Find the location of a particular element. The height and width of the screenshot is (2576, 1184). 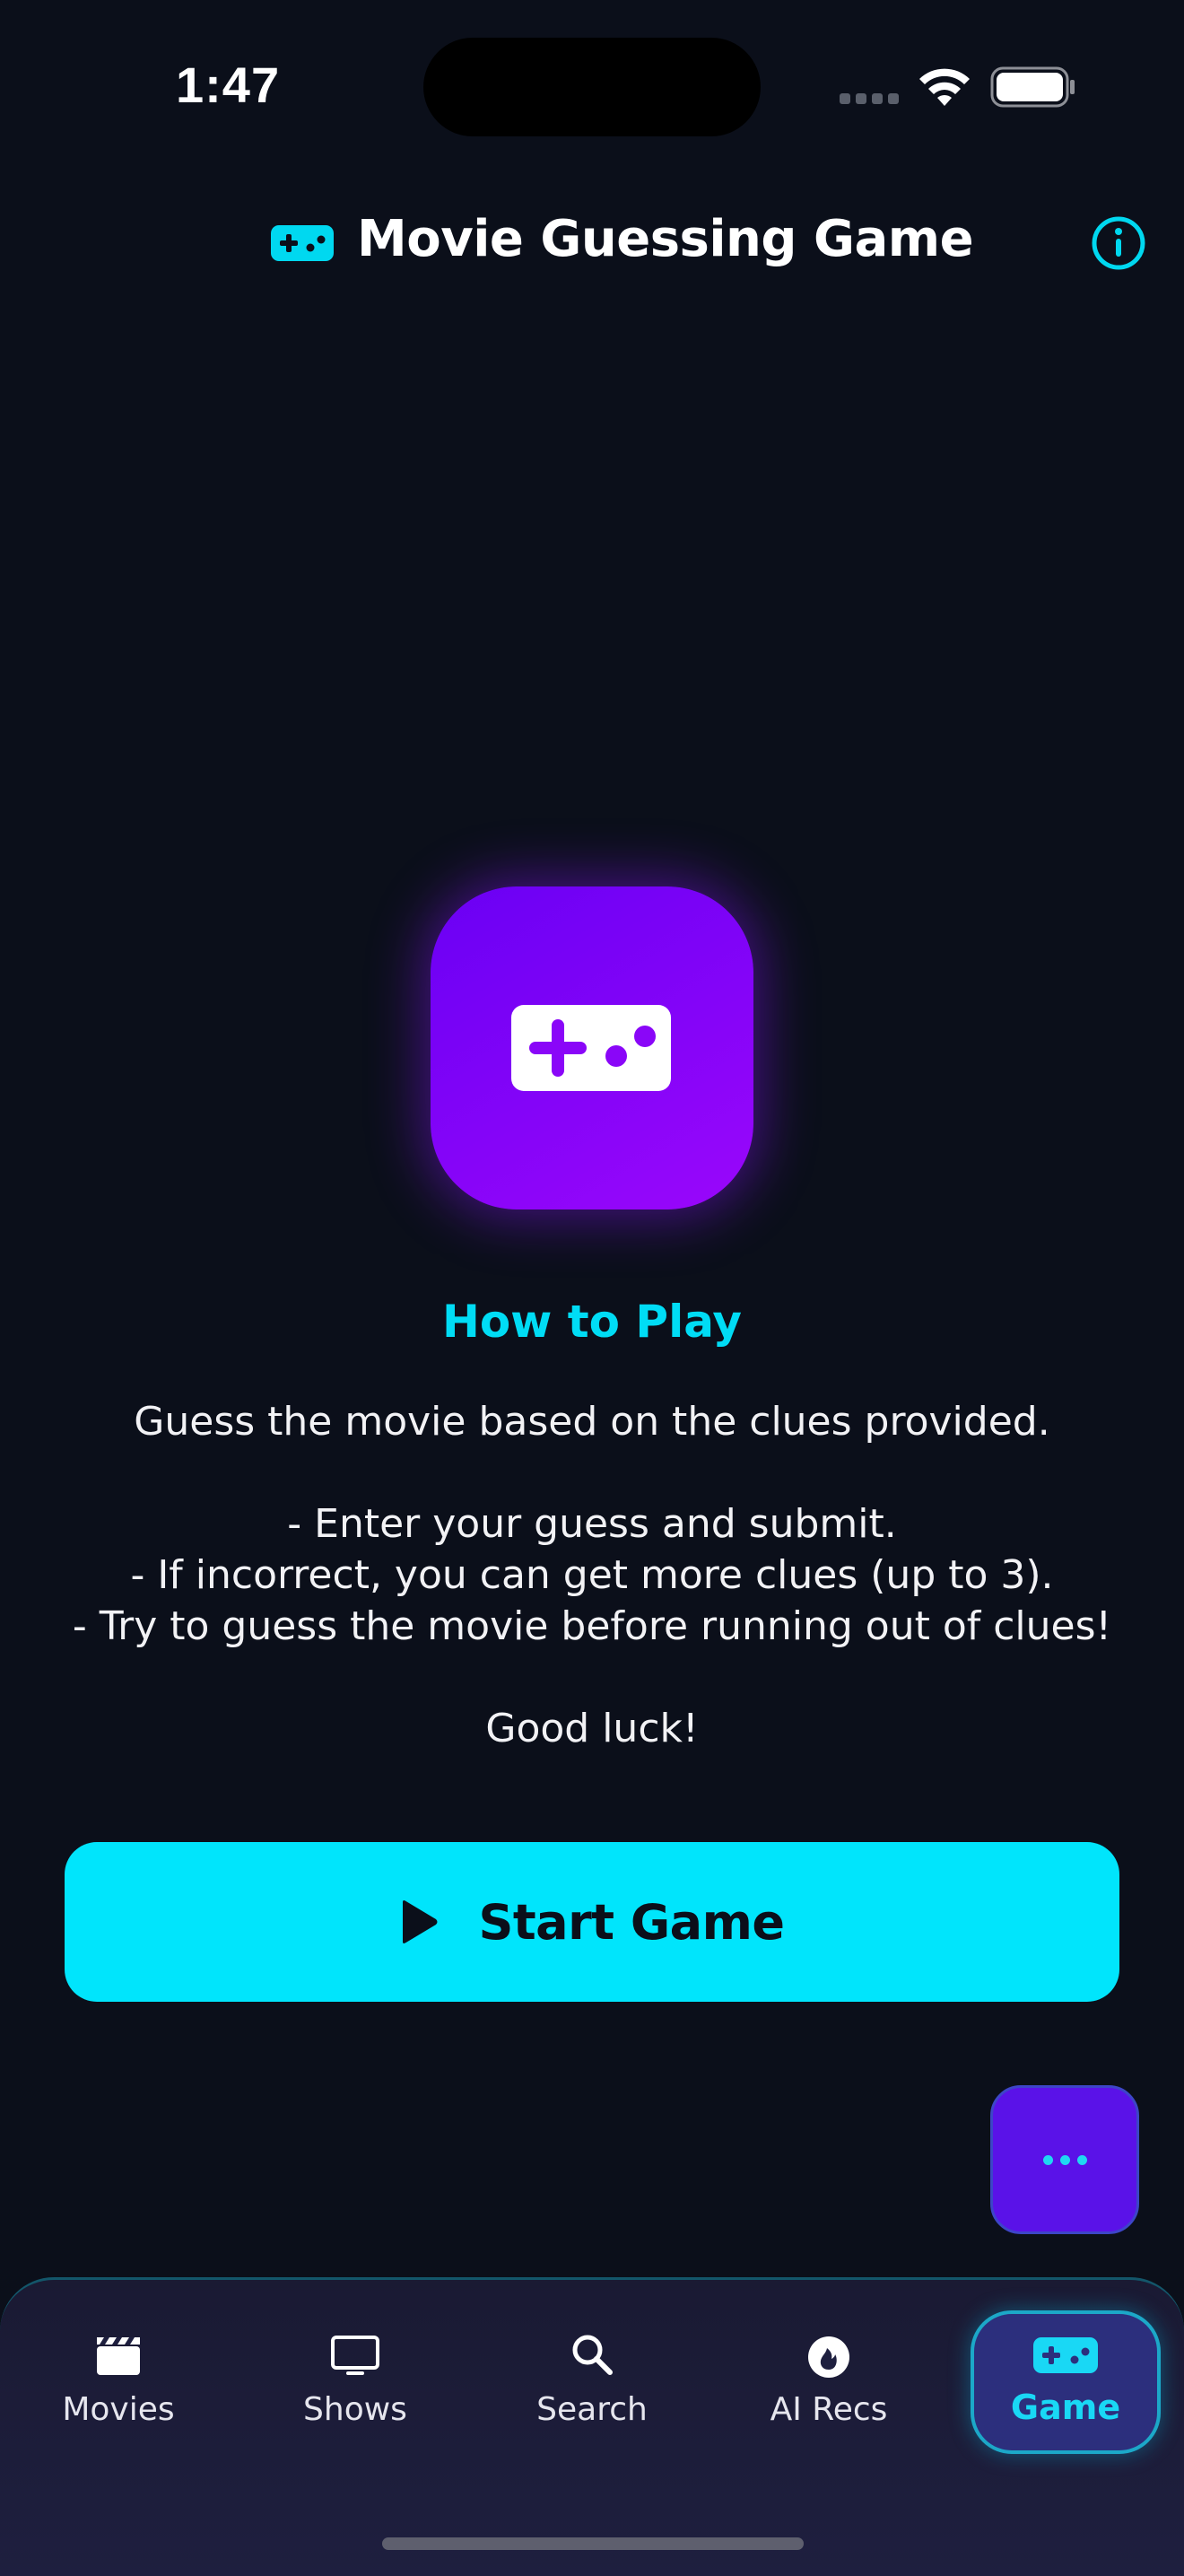

more-options-button is located at coordinates (1064, 2160).